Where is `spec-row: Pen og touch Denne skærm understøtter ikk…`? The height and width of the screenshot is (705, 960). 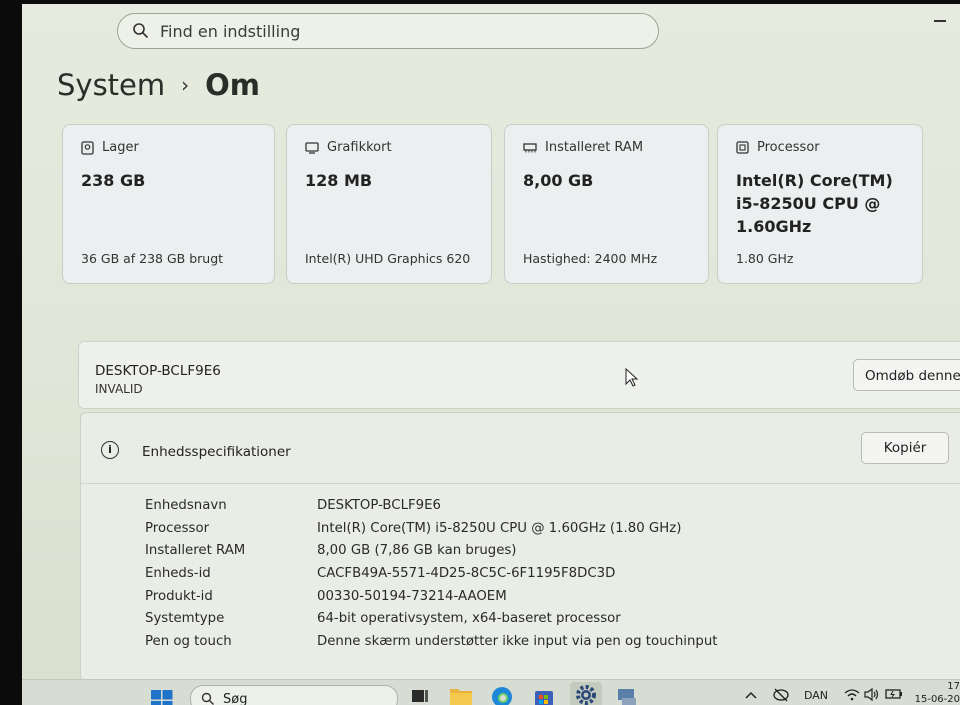
spec-row: Pen og touch Denne skærm understøtter ikk… is located at coordinates (431, 641).